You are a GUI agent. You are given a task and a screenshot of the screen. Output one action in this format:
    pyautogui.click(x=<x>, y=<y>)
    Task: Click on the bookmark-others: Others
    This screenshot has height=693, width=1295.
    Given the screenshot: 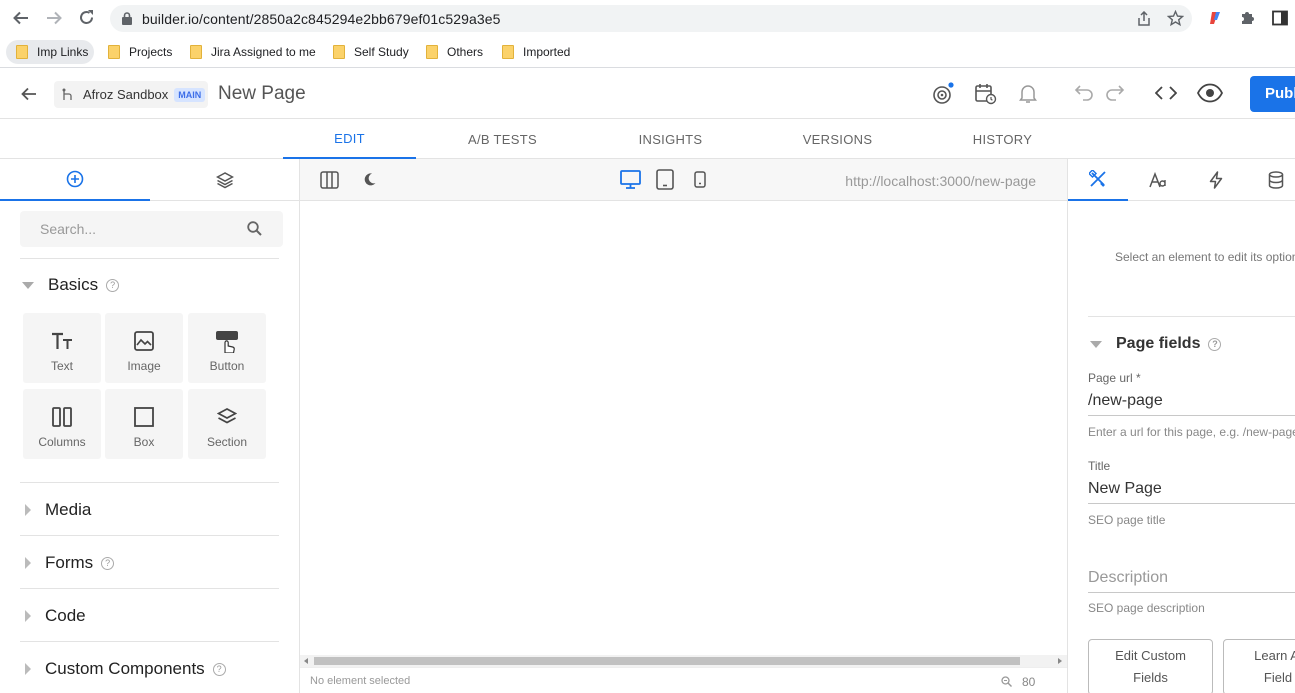 What is the action you would take?
    pyautogui.click(x=454, y=52)
    